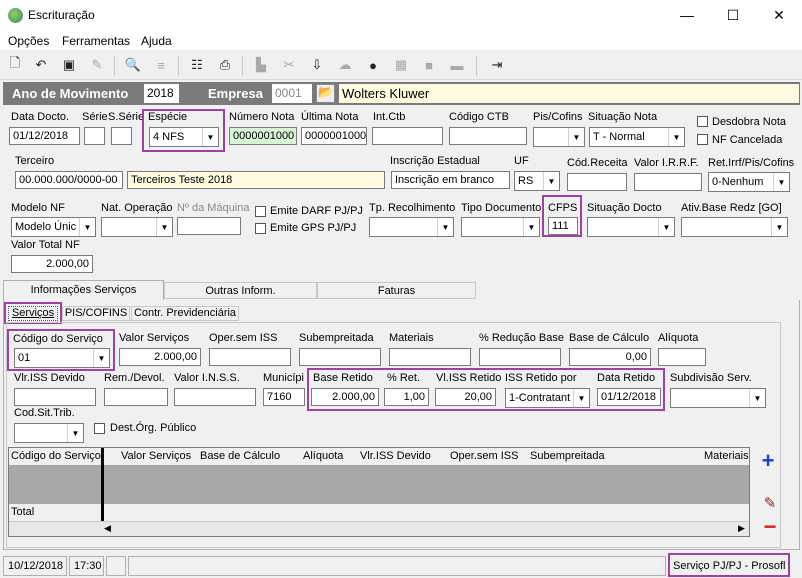 The image size is (802, 578). What do you see at coordinates (156, 41) in the screenshot?
I see `menu-ajuda: Ajuda` at bounding box center [156, 41].